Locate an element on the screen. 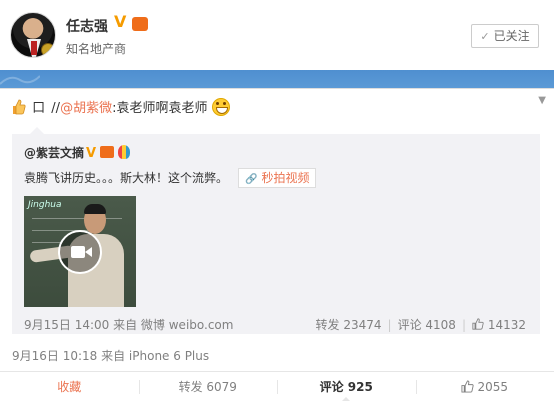 The width and height of the screenshot is (554, 401). avatar-pin is located at coordinates (48, 50).